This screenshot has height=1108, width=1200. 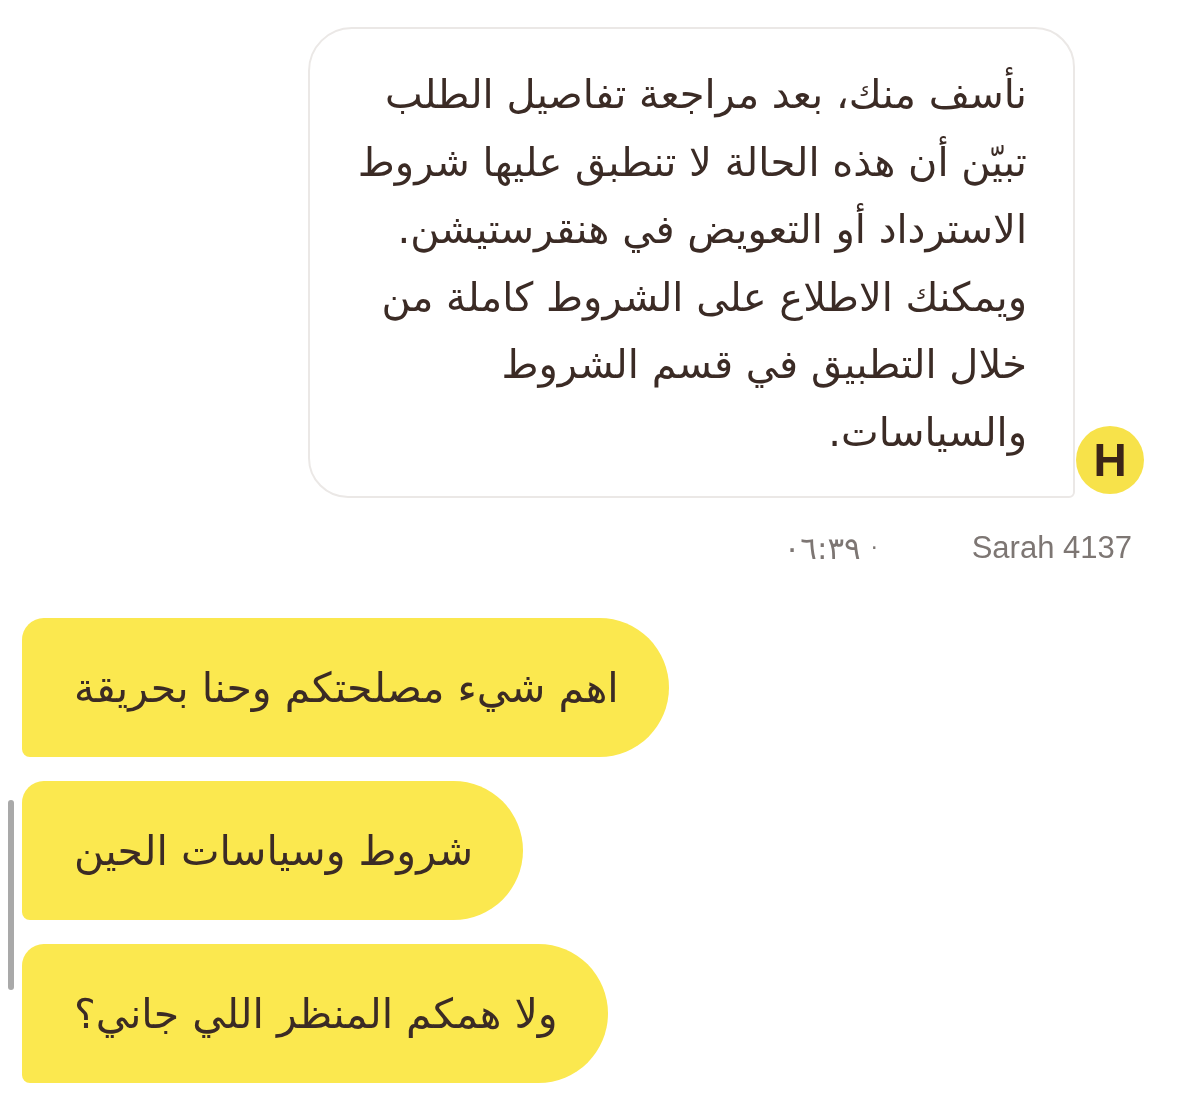 What do you see at coordinates (1051, 548) in the screenshot?
I see `sender-name: Sarah 4137` at bounding box center [1051, 548].